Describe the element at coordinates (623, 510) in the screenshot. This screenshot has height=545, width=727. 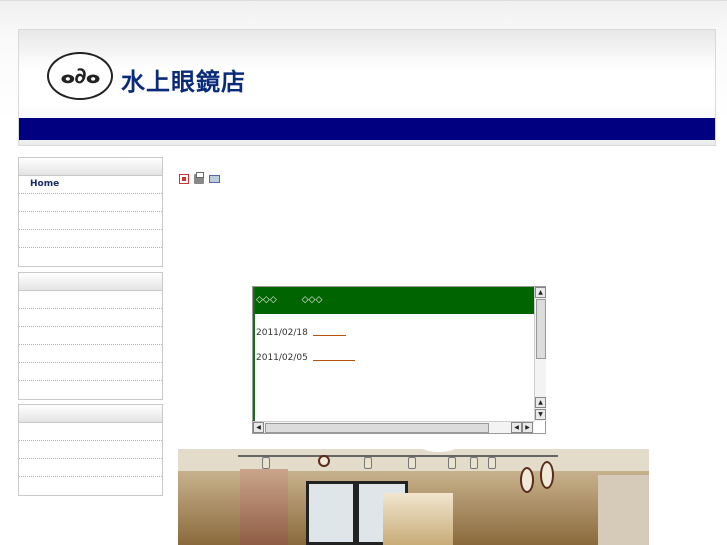
I see `photo-glasses-rack` at that location.